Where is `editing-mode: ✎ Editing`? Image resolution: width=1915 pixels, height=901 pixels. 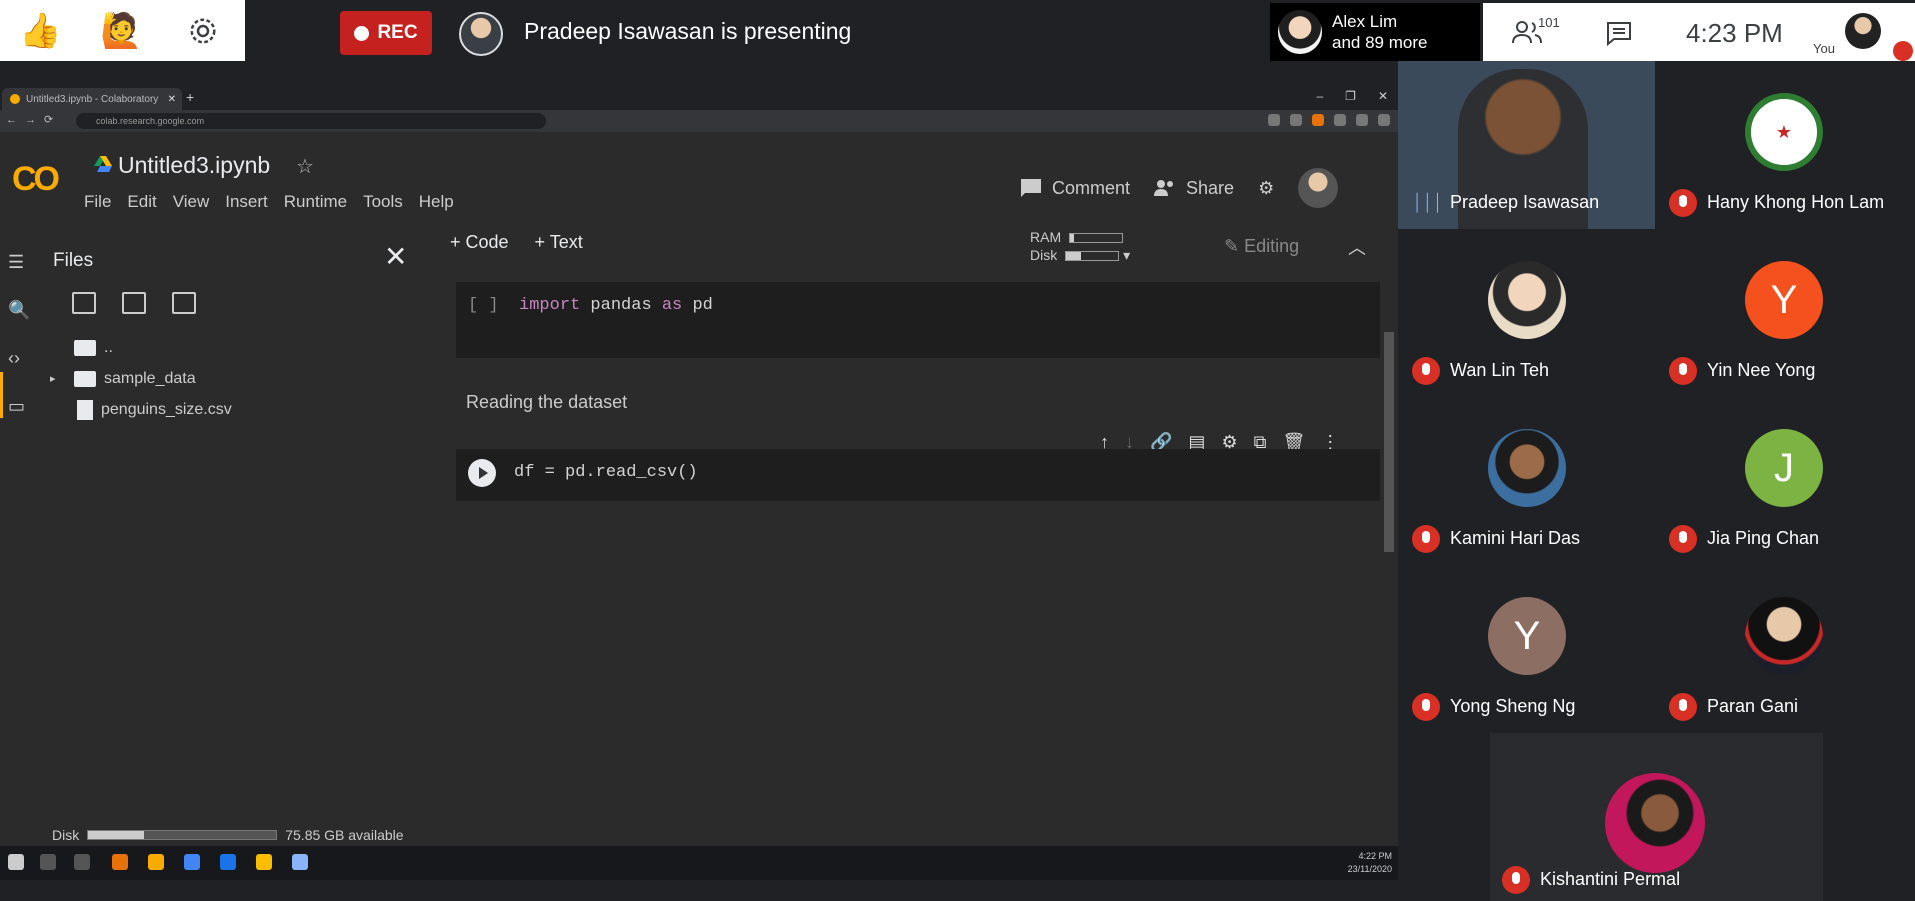
editing-mode: ✎ Editing is located at coordinates (1261, 246).